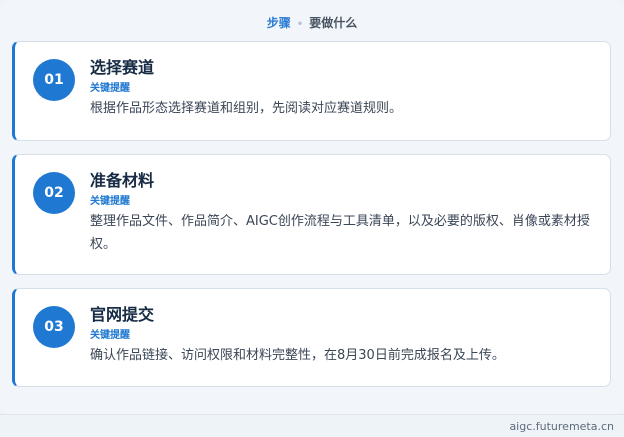 The image size is (624, 437). I want to click on breadcrumb: 步骤 • 要做什么, so click(312, 24).